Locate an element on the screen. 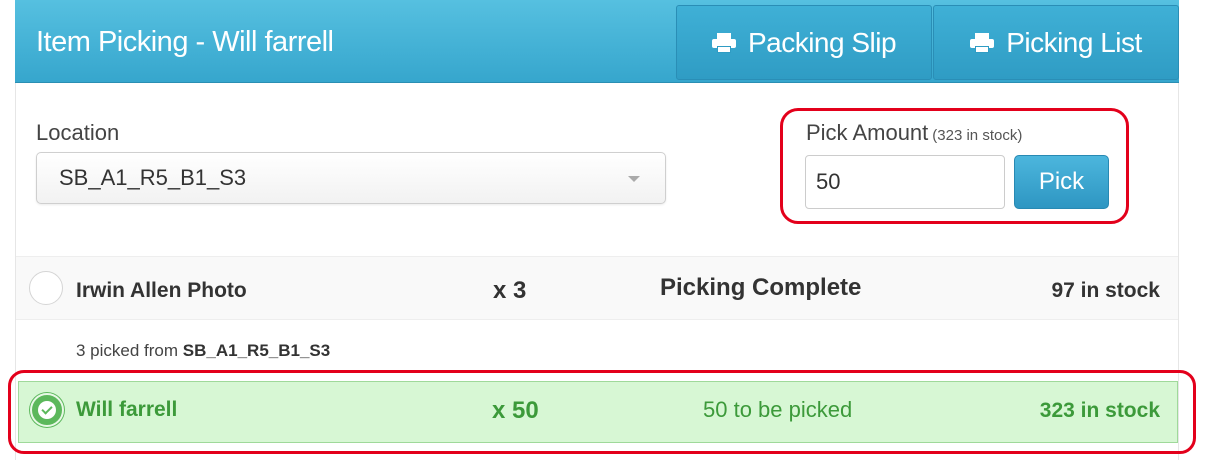 This screenshot has height=460, width=1205. item-row-selected is located at coordinates (598, 412).